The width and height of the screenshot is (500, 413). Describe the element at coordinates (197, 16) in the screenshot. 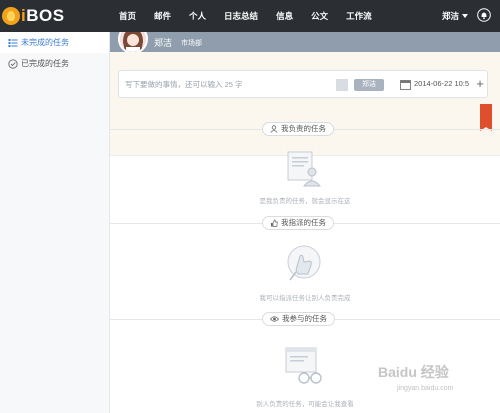

I see `nav-item-personal: 个人` at that location.